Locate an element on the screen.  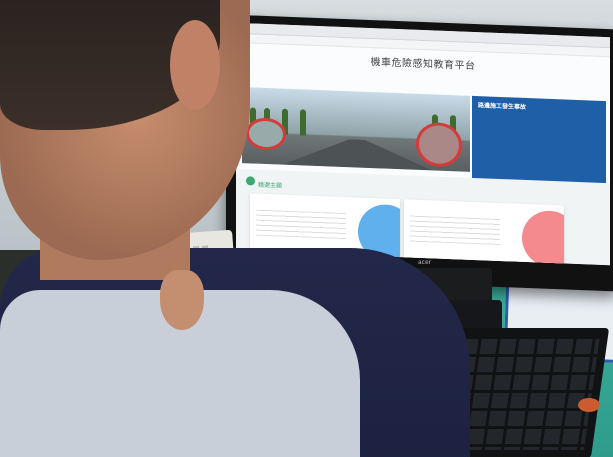
scenario-panel: 路邊施工發生事故 is located at coordinates (539, 141).